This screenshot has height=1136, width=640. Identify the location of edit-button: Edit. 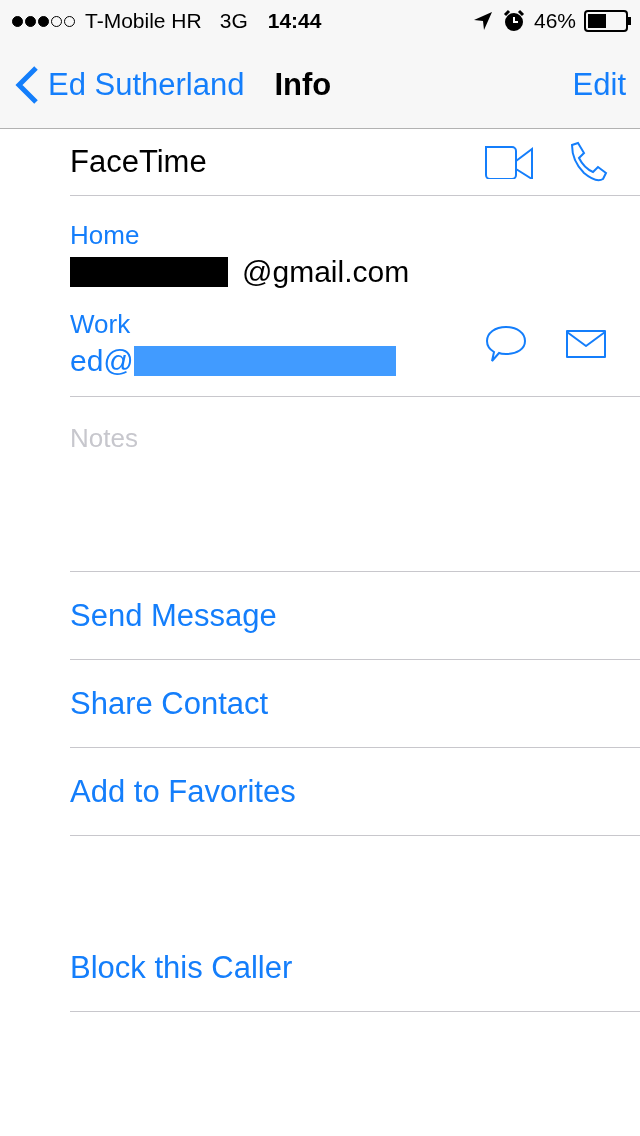
(599, 85).